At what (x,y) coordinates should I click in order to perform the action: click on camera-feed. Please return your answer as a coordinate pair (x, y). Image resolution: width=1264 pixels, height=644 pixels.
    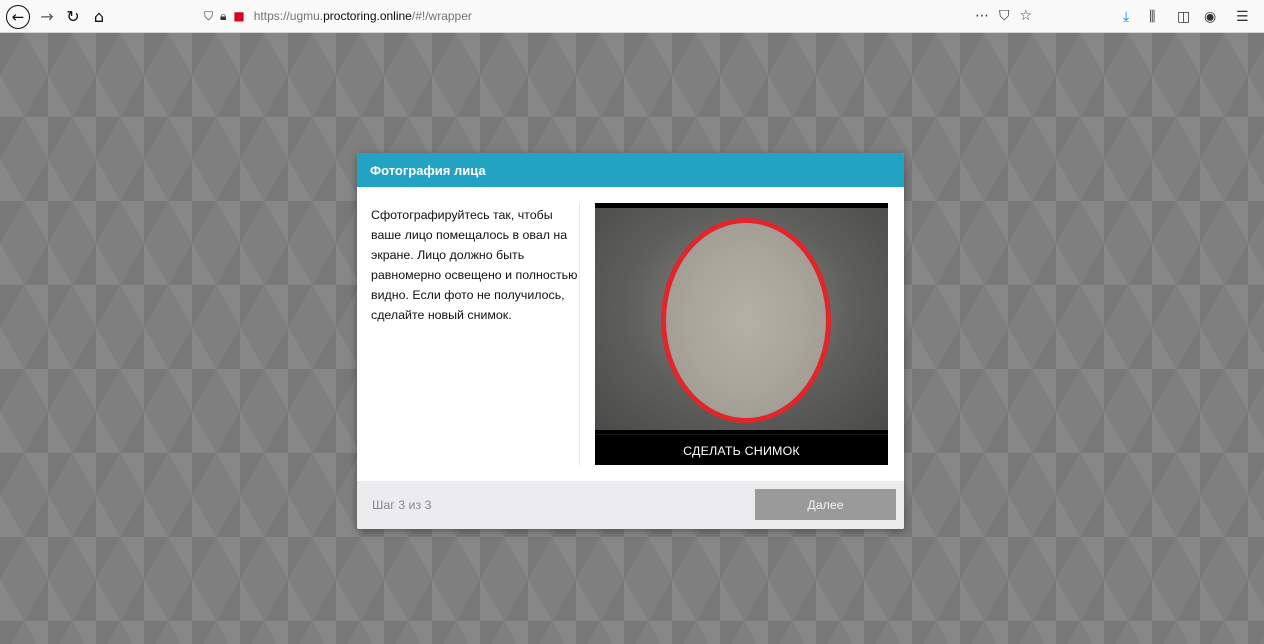
    Looking at the image, I should click on (741, 319).